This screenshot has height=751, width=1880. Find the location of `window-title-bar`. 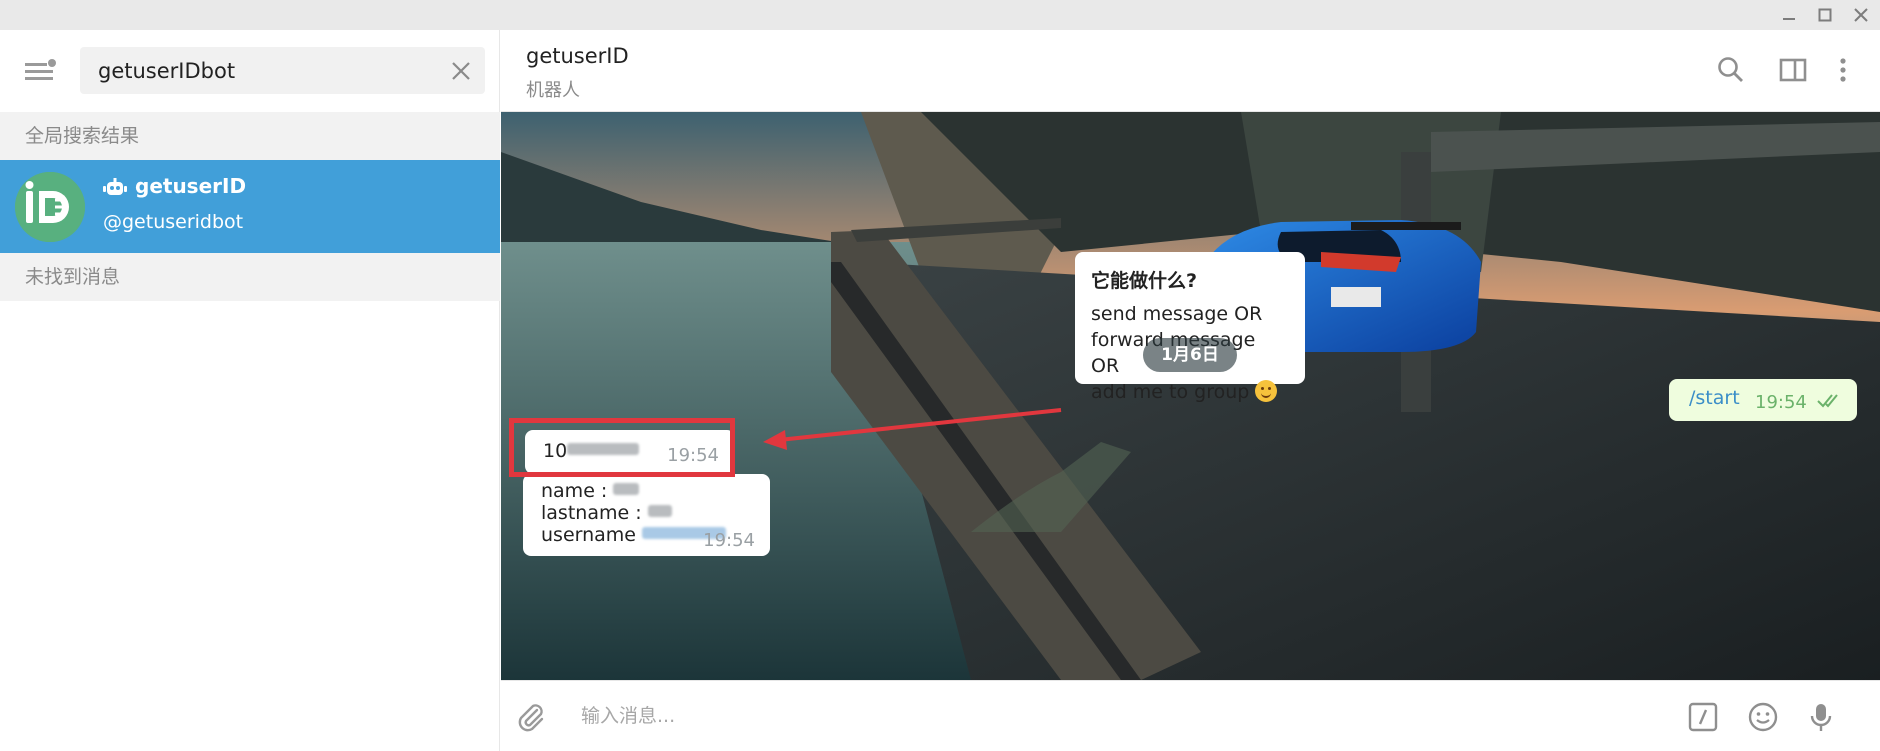

window-title-bar is located at coordinates (940, 15).